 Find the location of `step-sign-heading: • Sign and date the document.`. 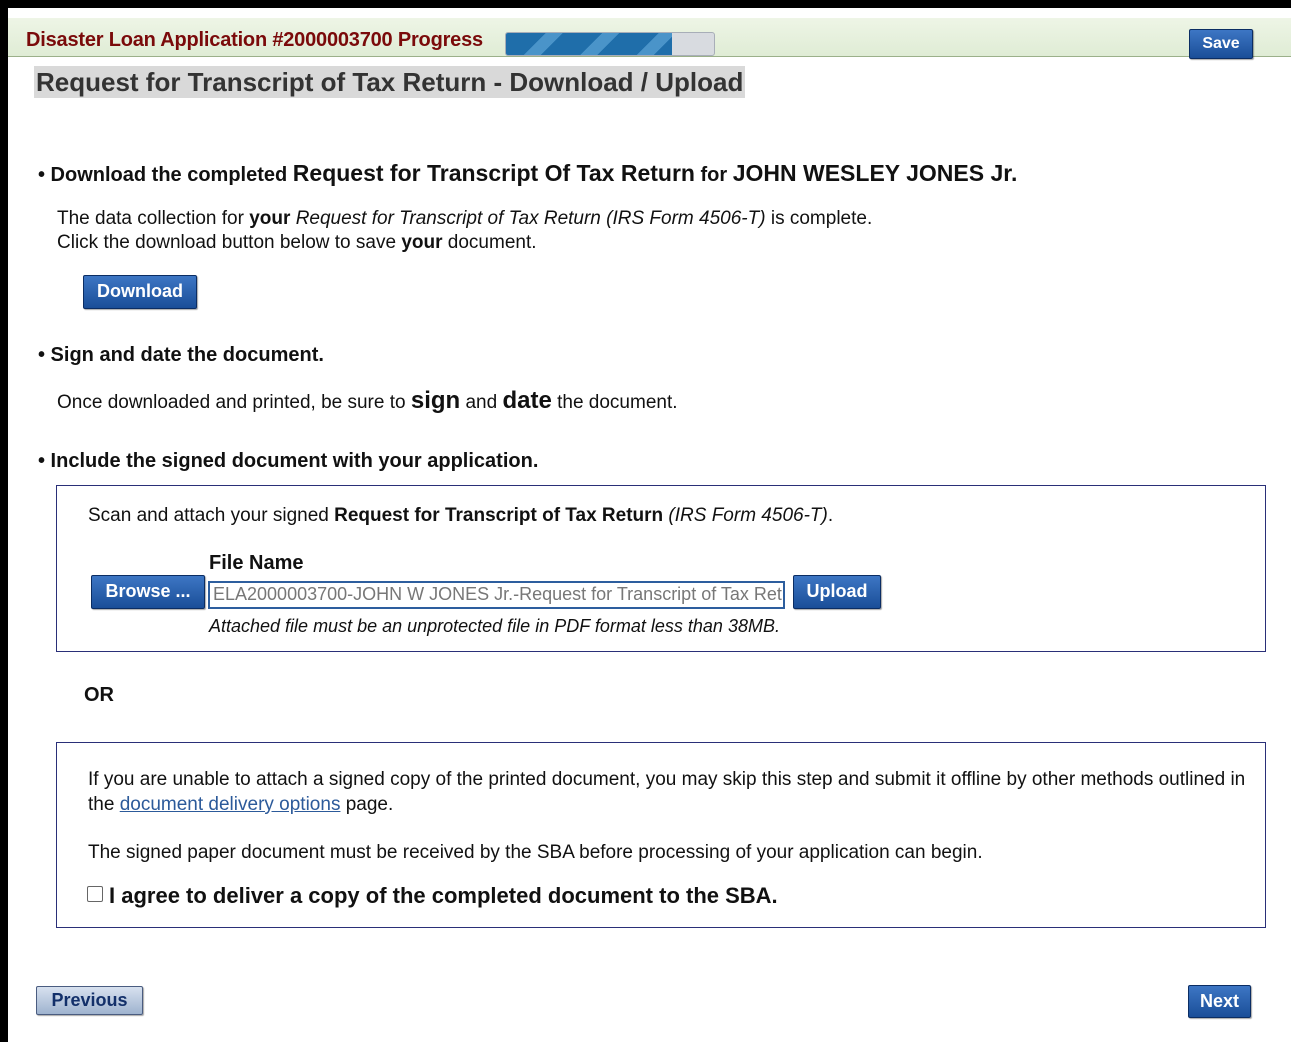

step-sign-heading: • Sign and date the document. is located at coordinates (181, 355).